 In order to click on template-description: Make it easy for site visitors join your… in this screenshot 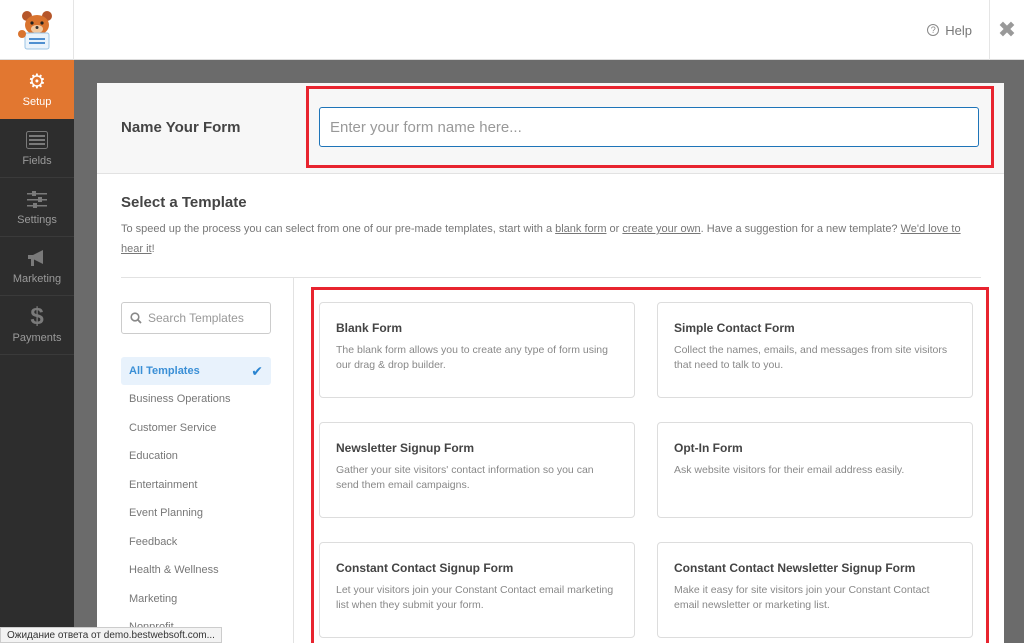, I will do `click(802, 597)`.